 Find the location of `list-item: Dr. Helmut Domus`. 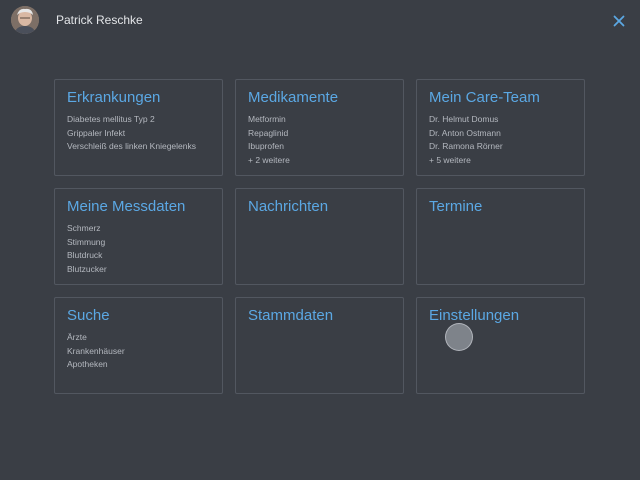

list-item: Dr. Helmut Domus is located at coordinates (464, 119).